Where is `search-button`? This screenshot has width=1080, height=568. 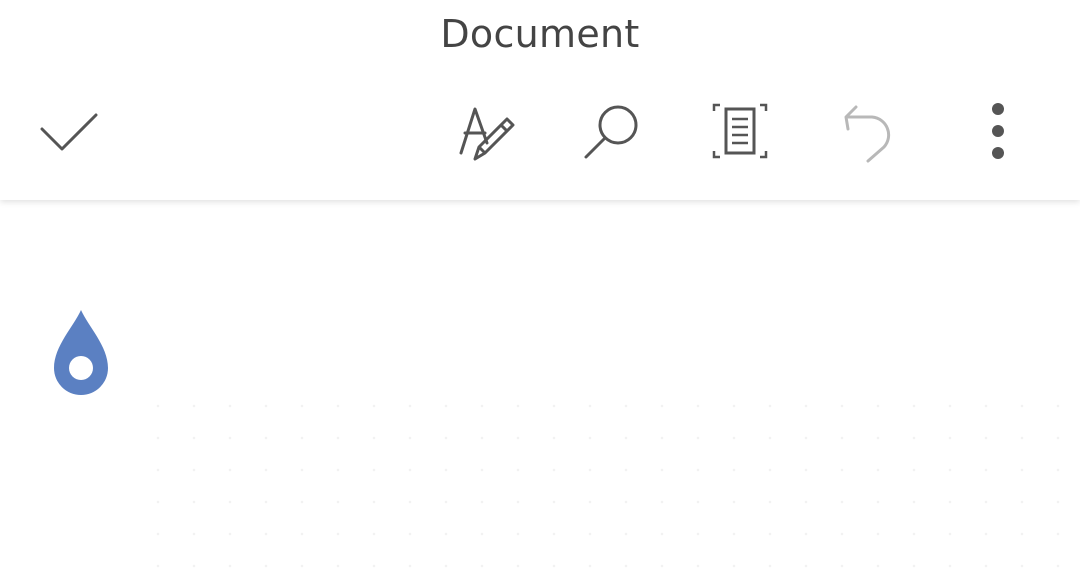 search-button is located at coordinates (612, 131).